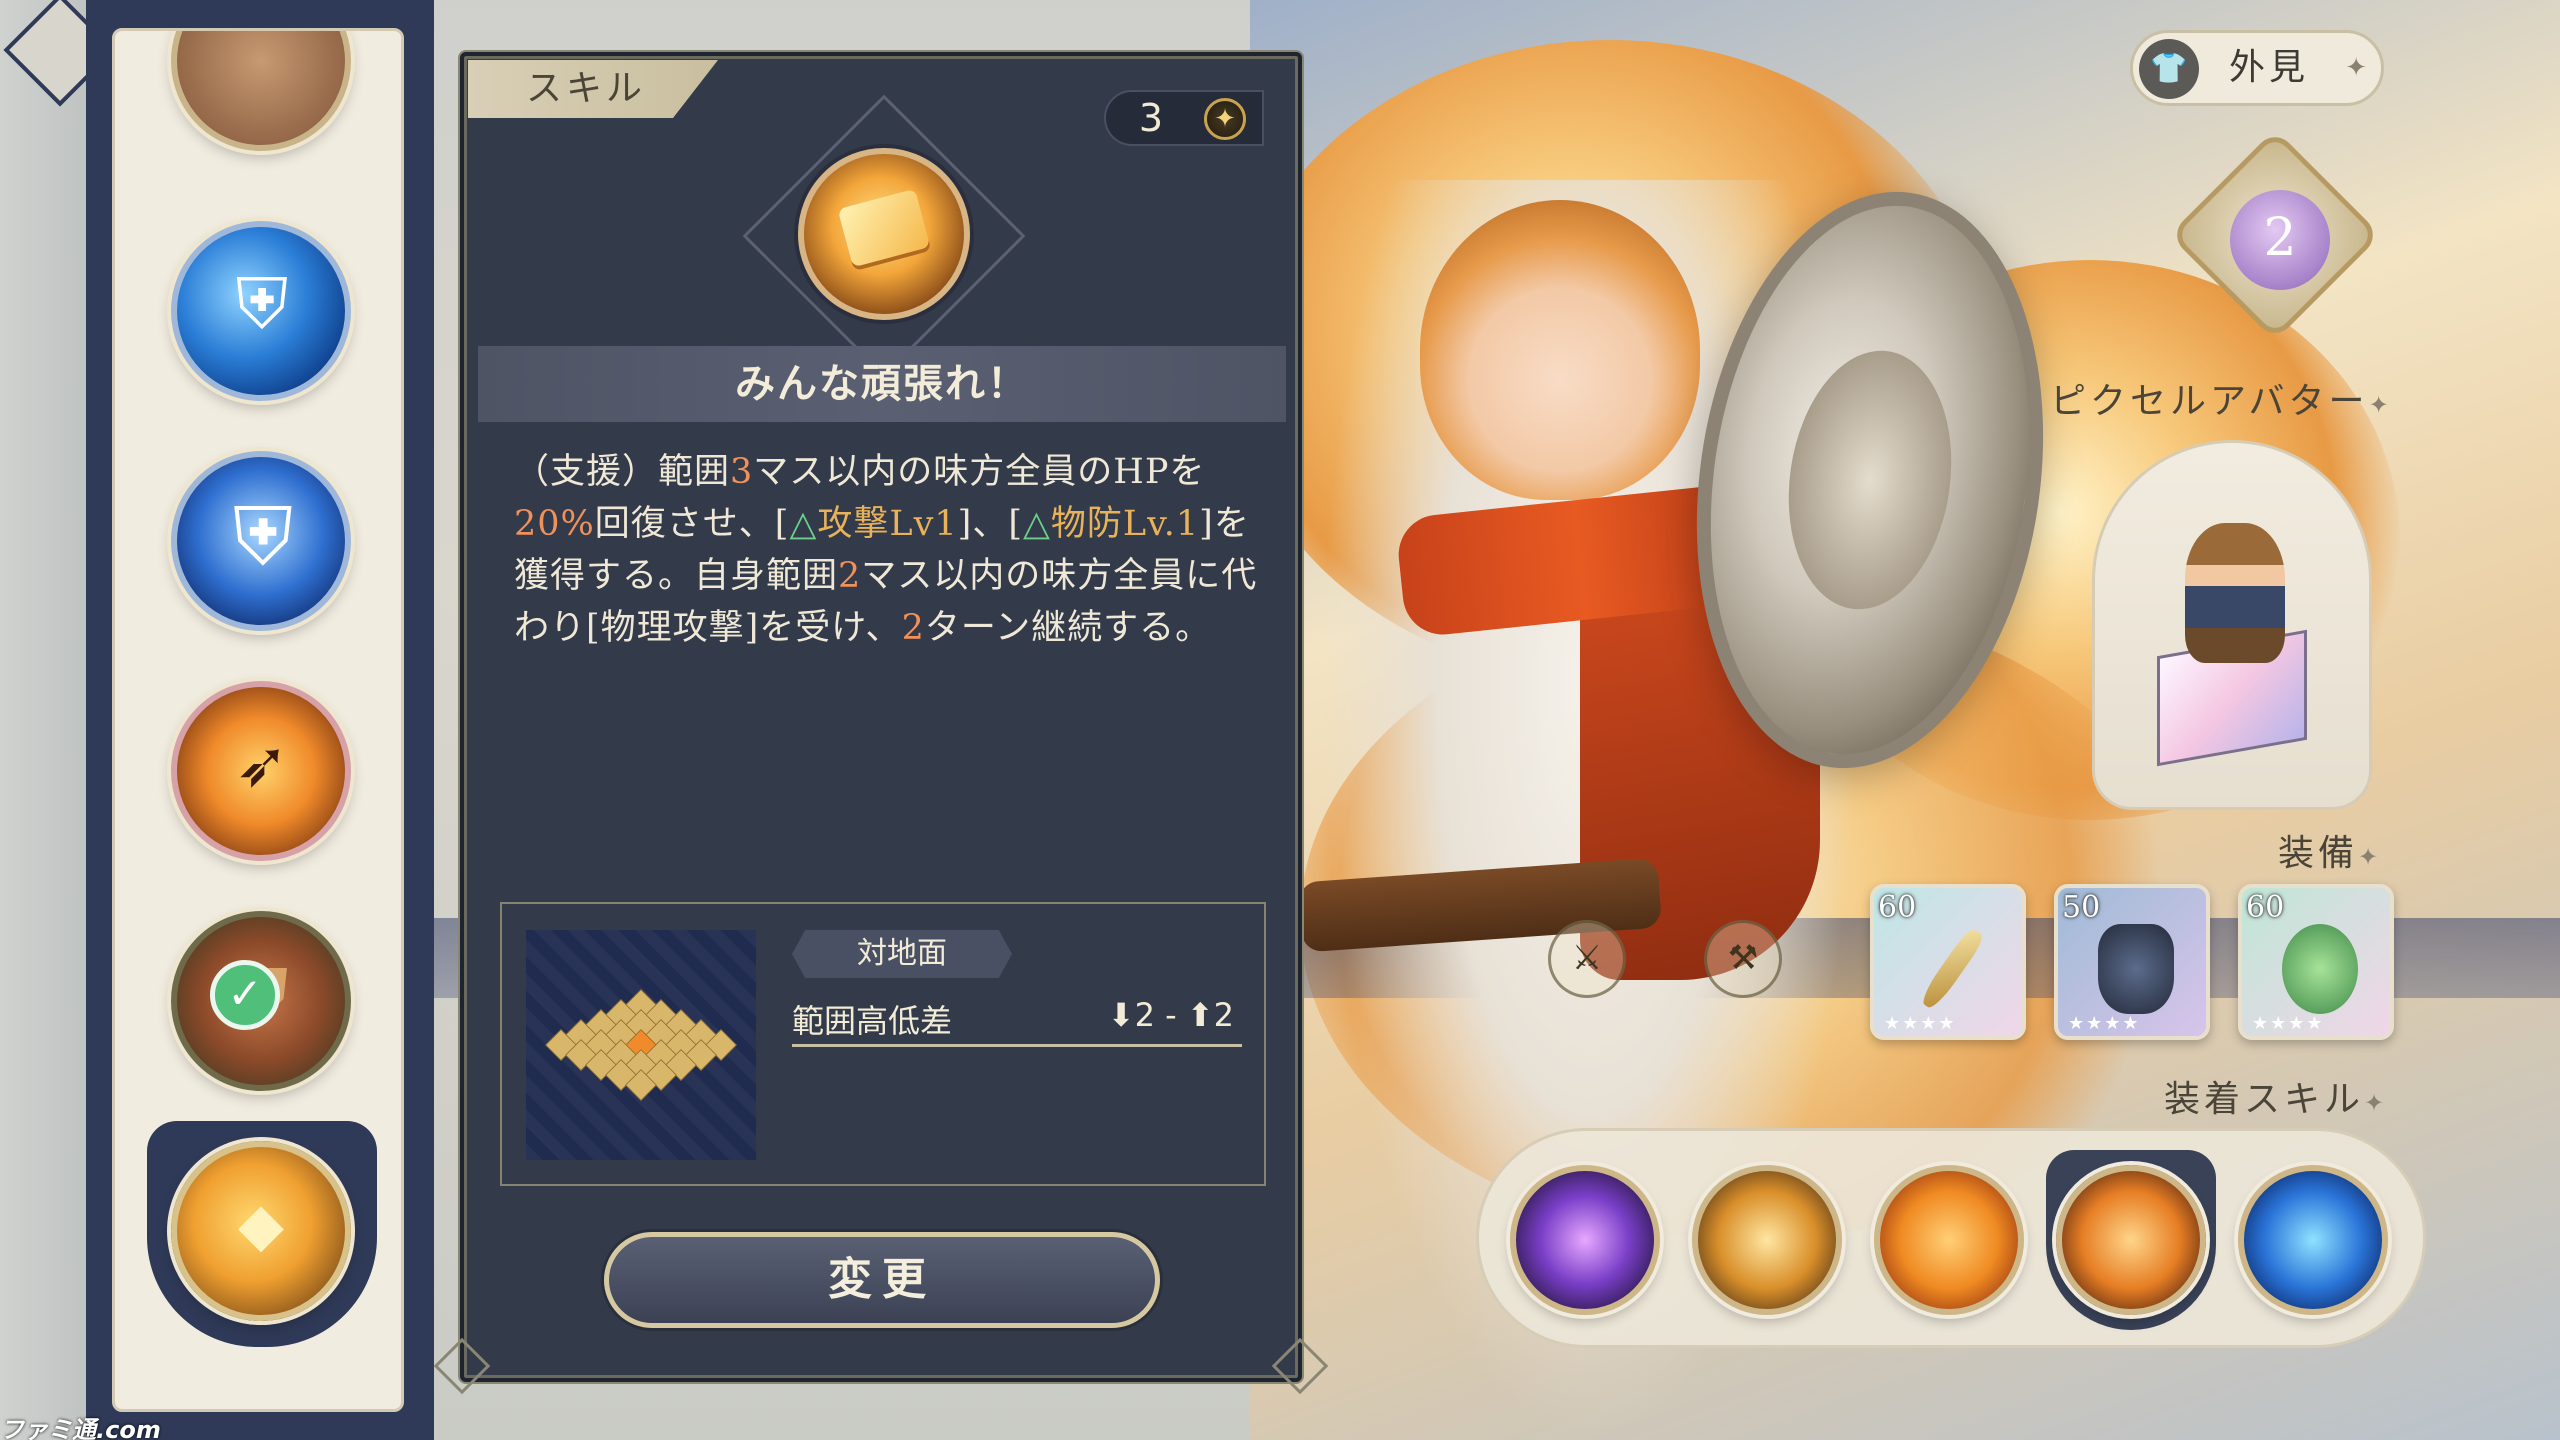  What do you see at coordinates (2280, 240) in the screenshot?
I see `rank-badge: 2` at bounding box center [2280, 240].